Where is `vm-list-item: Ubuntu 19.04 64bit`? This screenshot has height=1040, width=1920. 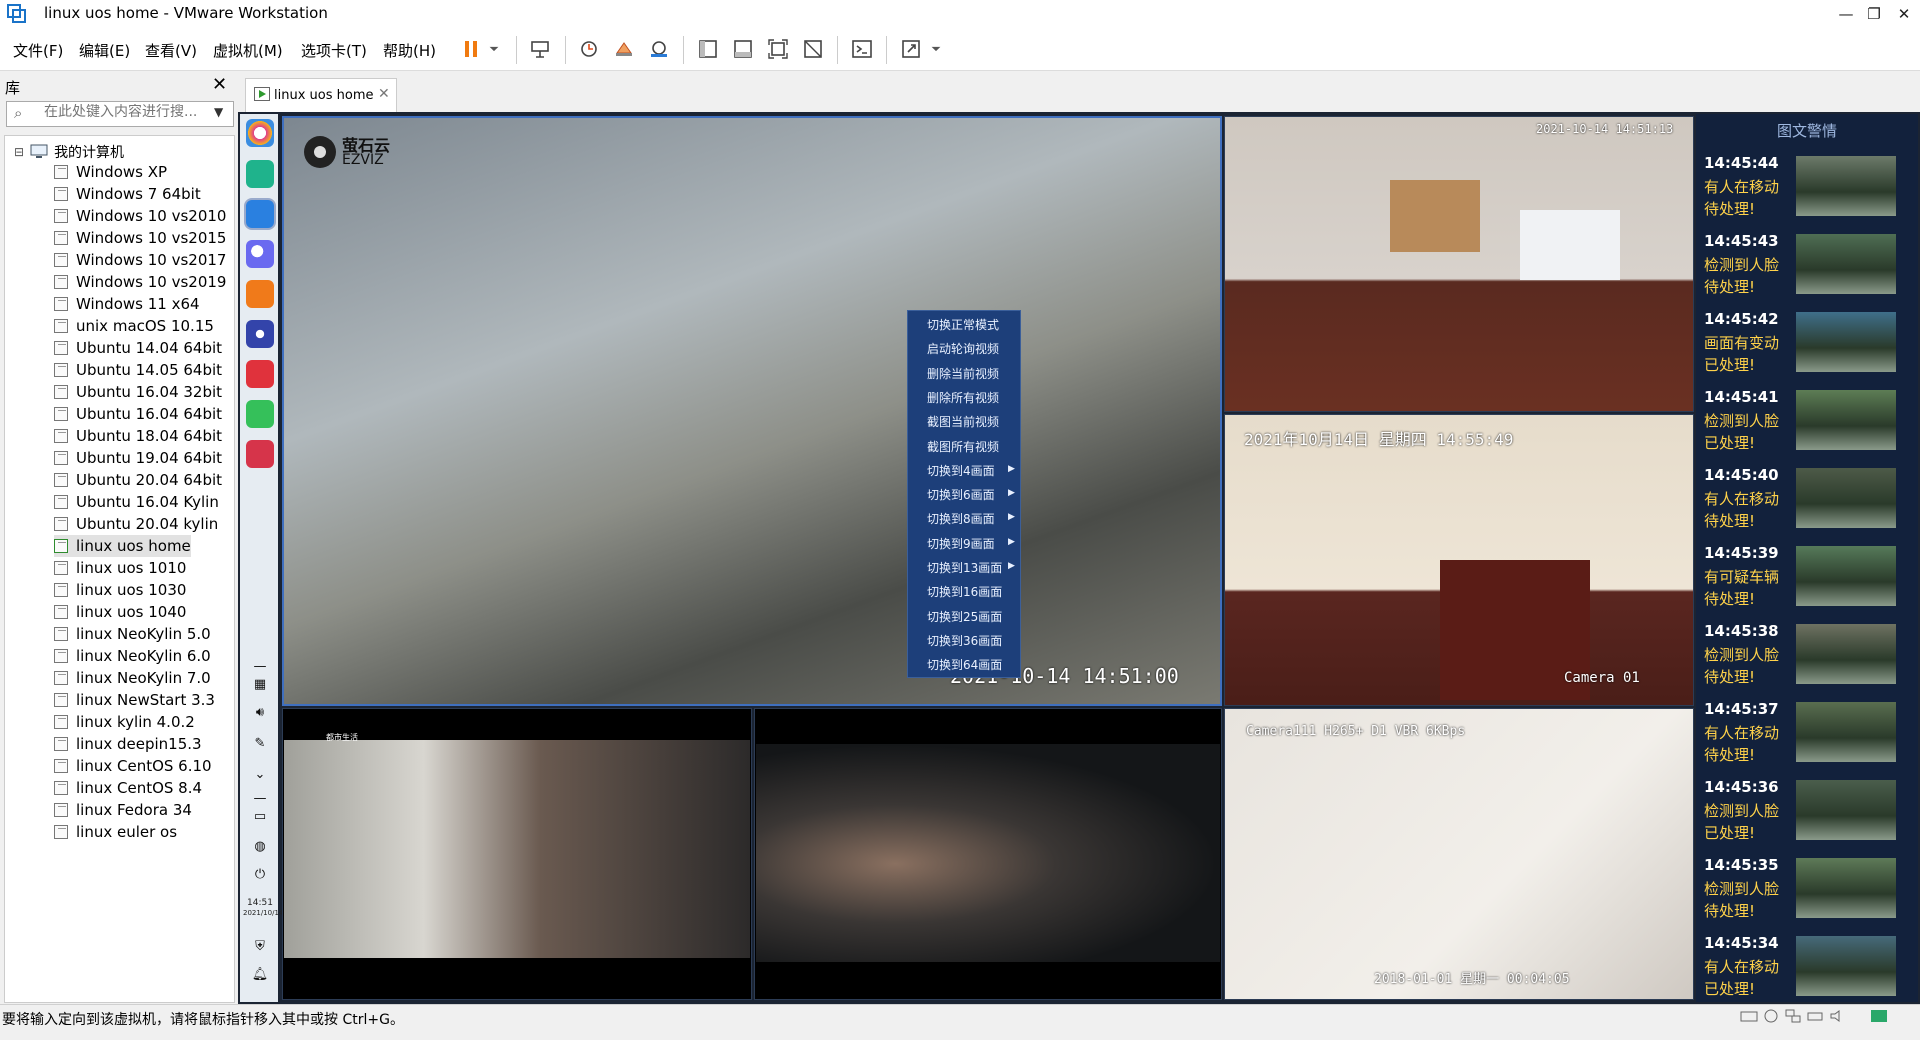
vm-list-item: Ubuntu 19.04 64bit is located at coordinates (138, 458).